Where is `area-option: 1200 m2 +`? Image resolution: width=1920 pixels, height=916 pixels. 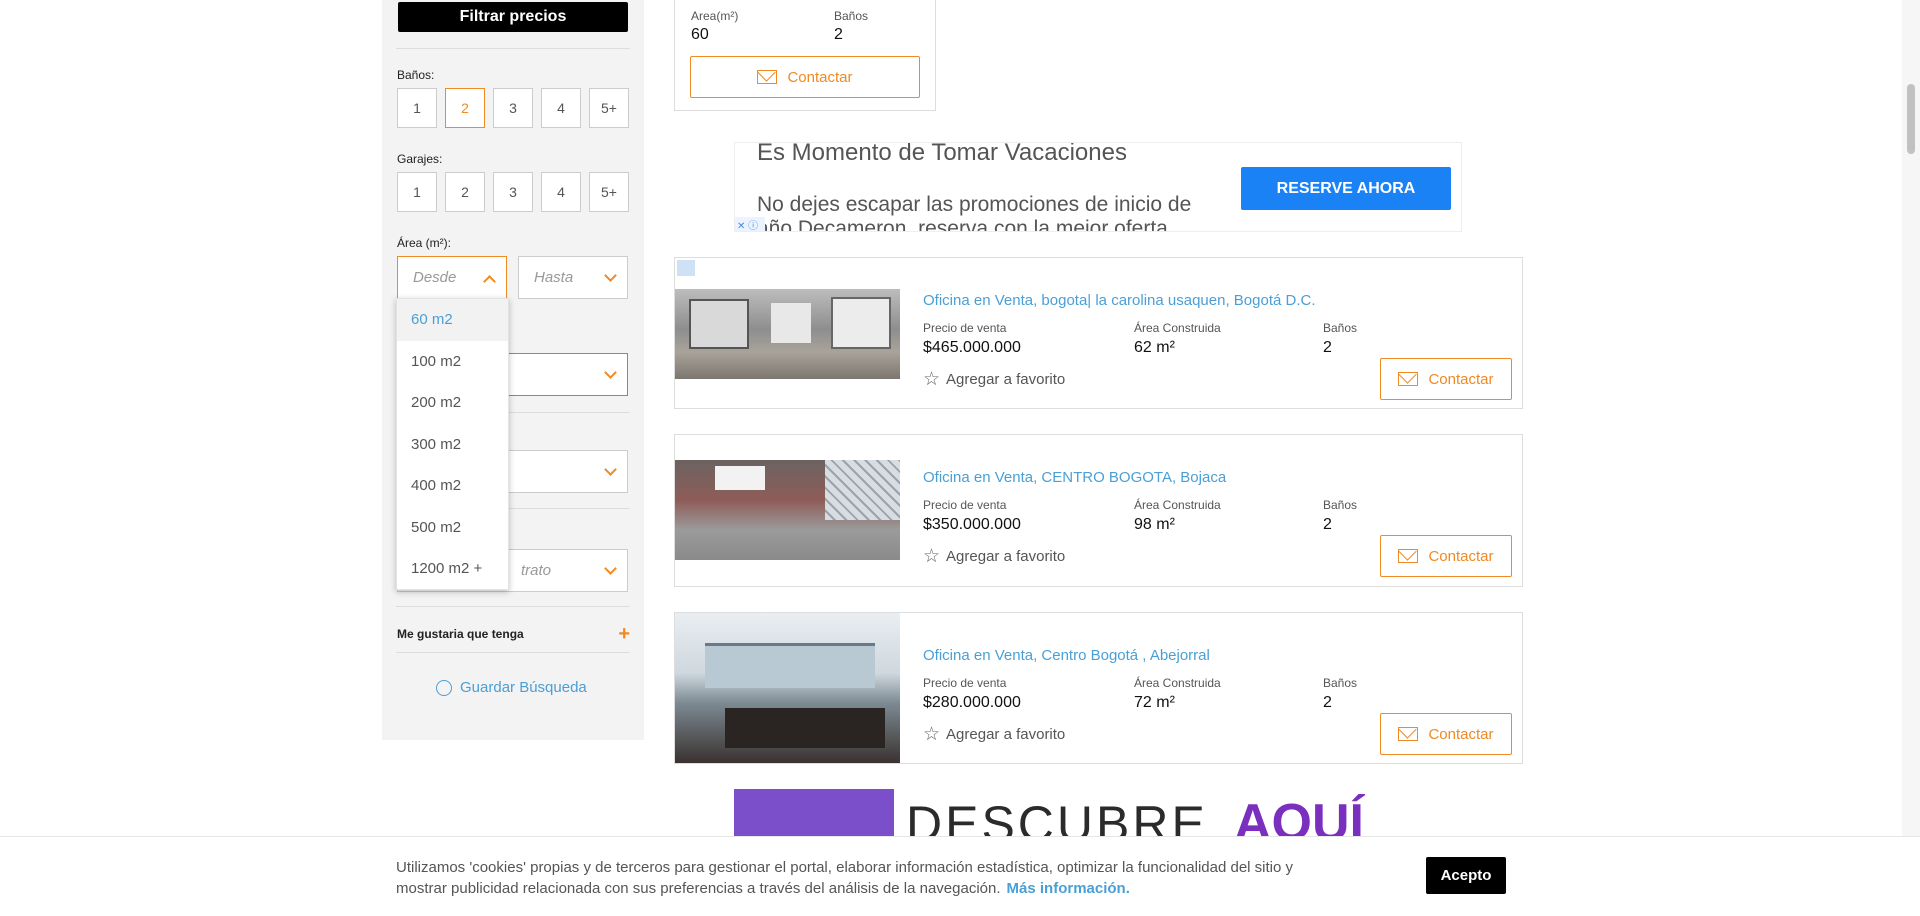 area-option: 1200 m2 + is located at coordinates (452, 569).